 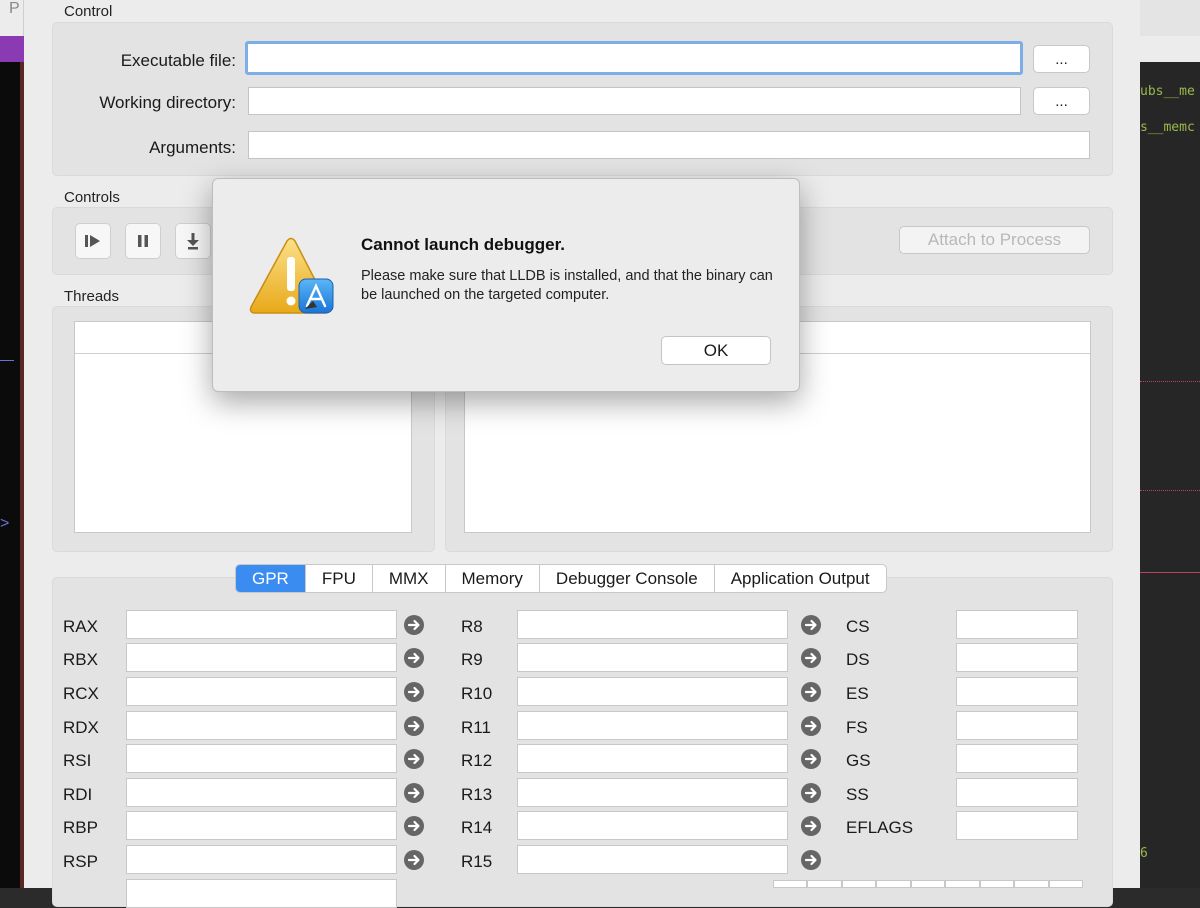 I want to click on register-label: R13, so click(x=477, y=794).